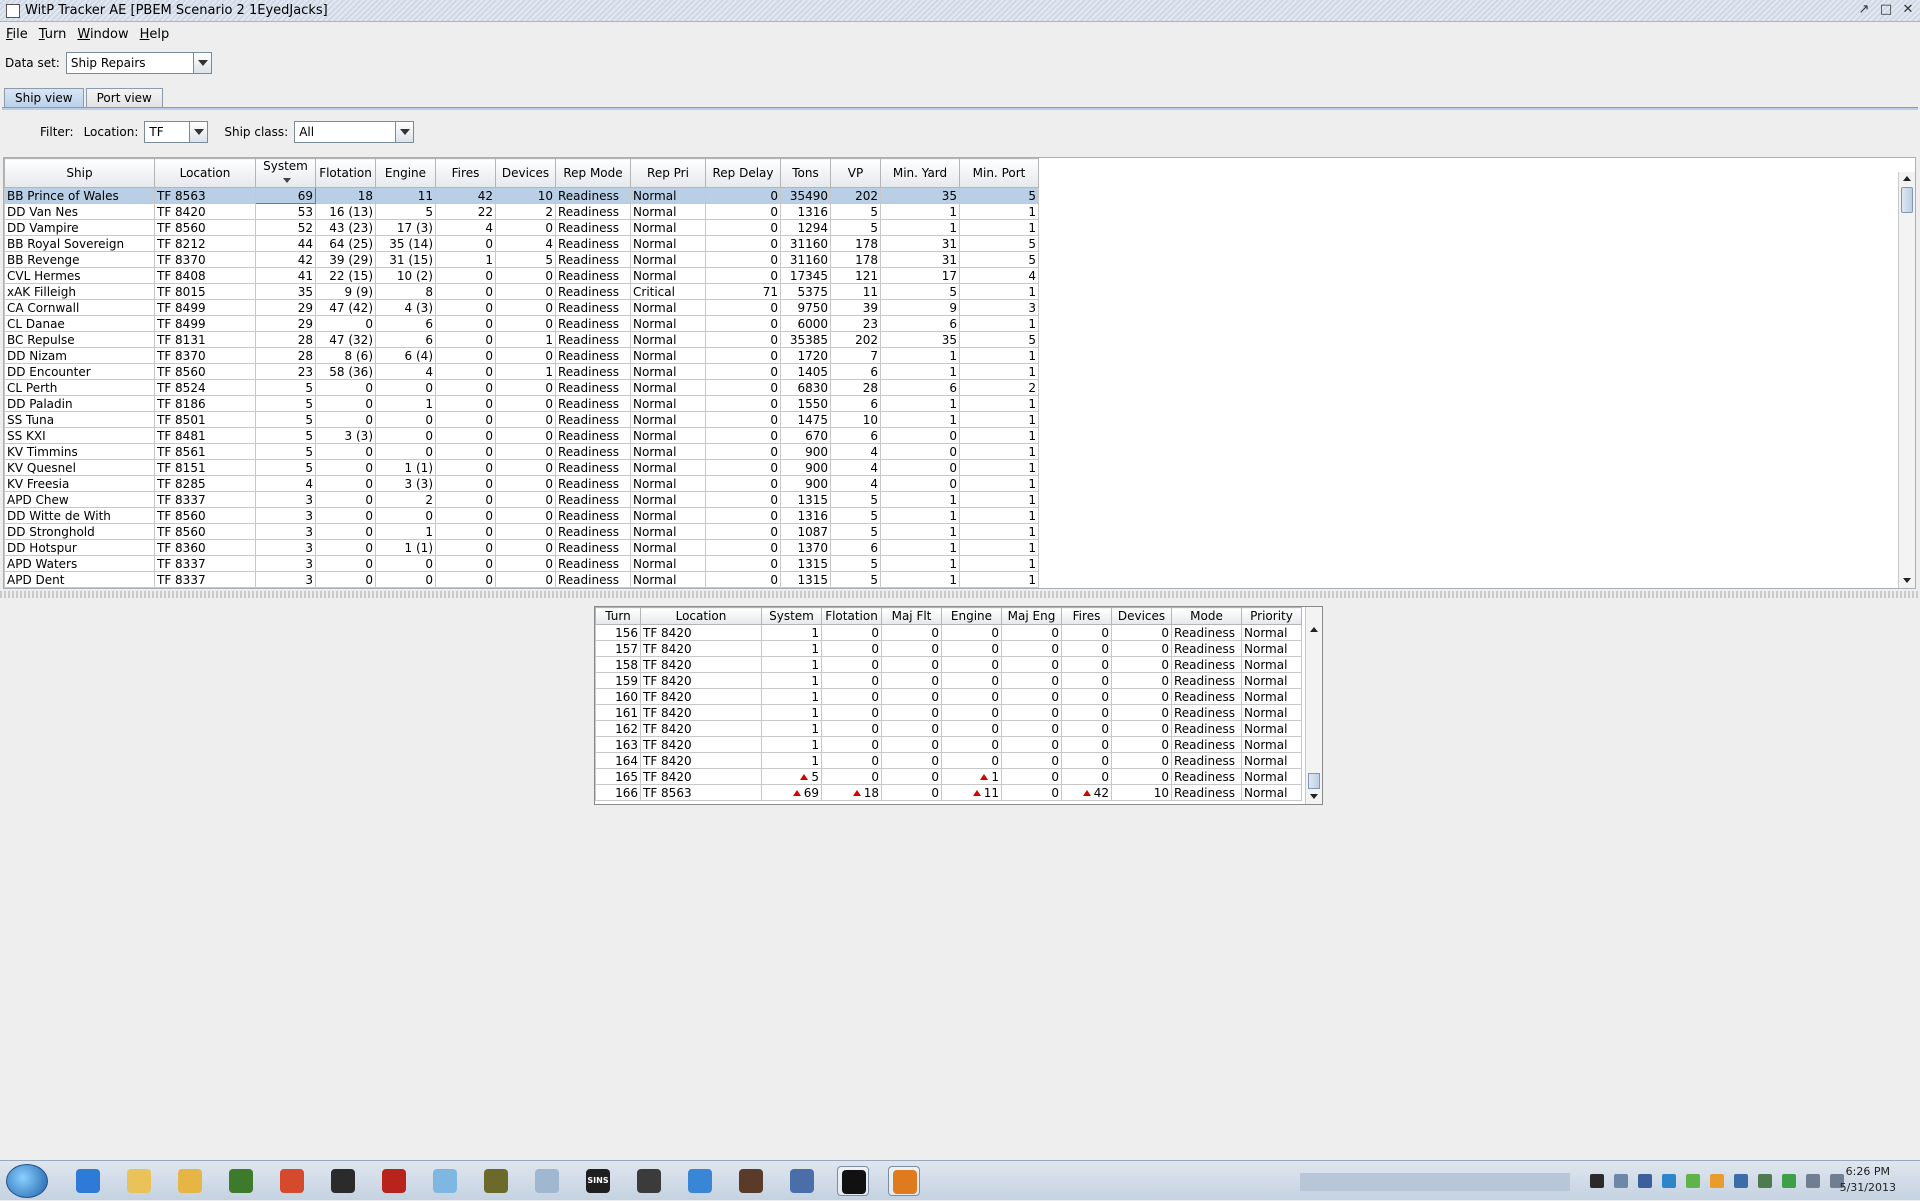 The image size is (1920, 1201). Describe the element at coordinates (1765, 1181) in the screenshot. I see `tray-app-icon` at that location.